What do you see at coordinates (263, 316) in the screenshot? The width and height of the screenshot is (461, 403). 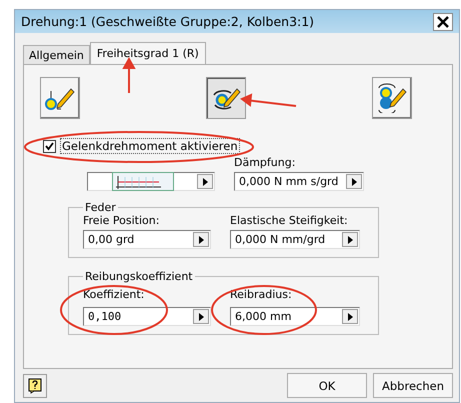 I see `field-value: 6,000 mm` at bounding box center [263, 316].